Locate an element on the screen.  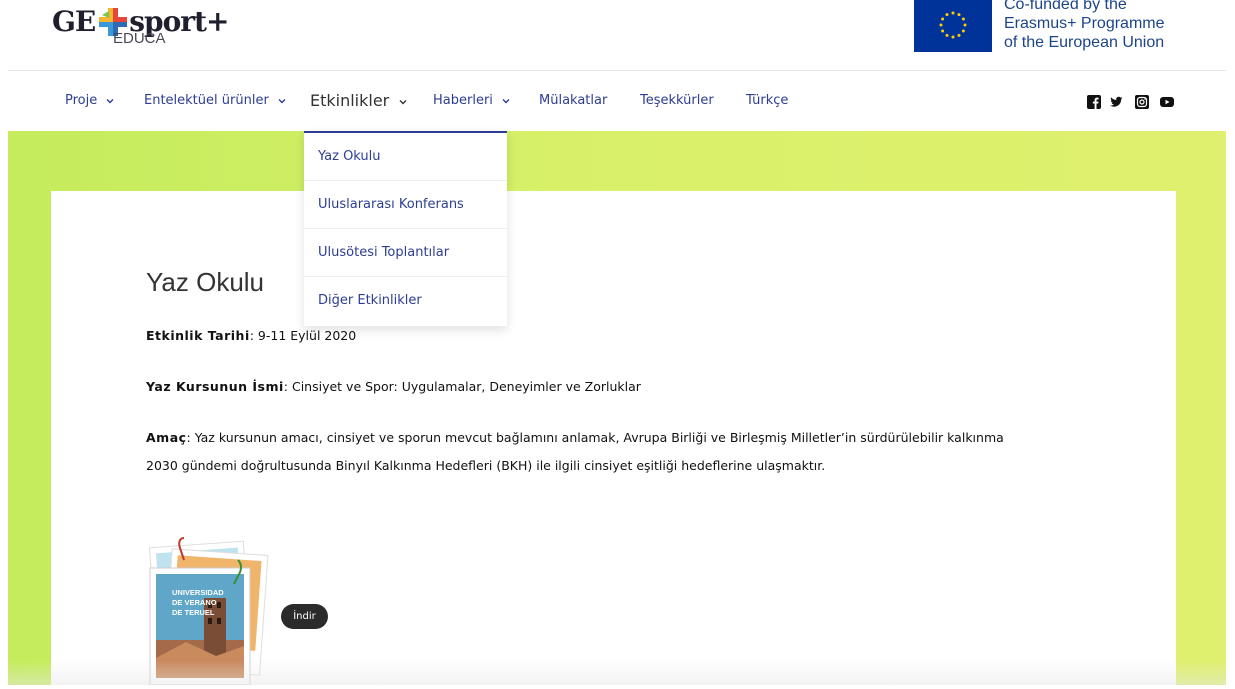
nav-item-entelektuel: Entelektüel ürünler is located at coordinates (215, 101).